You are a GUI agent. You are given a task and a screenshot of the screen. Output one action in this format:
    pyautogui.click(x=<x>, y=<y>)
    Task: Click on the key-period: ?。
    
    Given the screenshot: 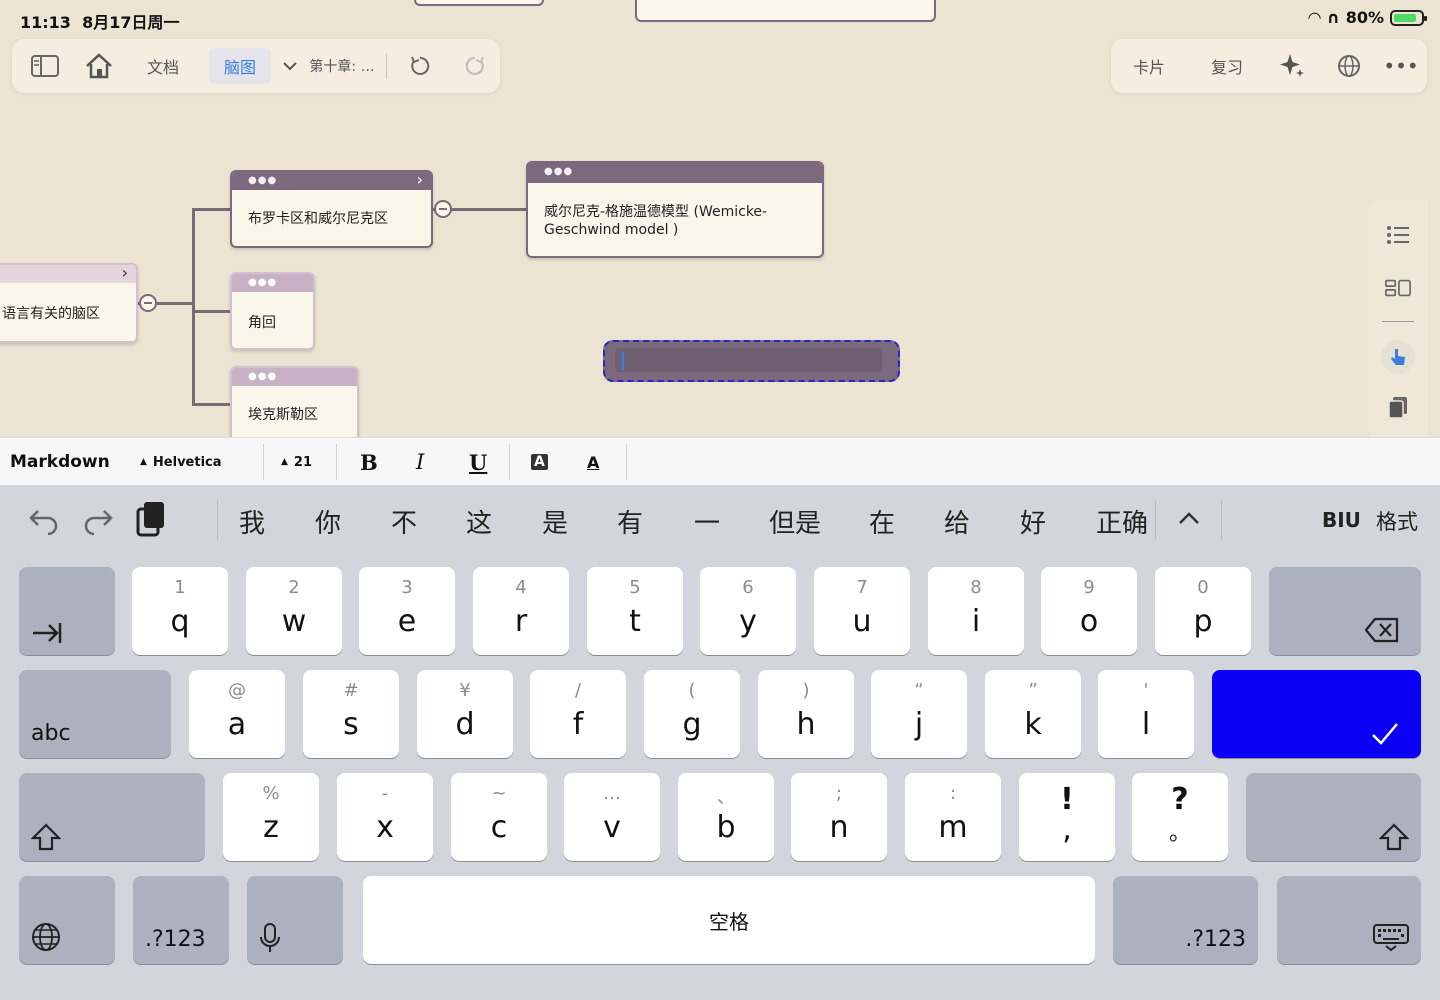 What is the action you would take?
    pyautogui.click(x=1180, y=817)
    